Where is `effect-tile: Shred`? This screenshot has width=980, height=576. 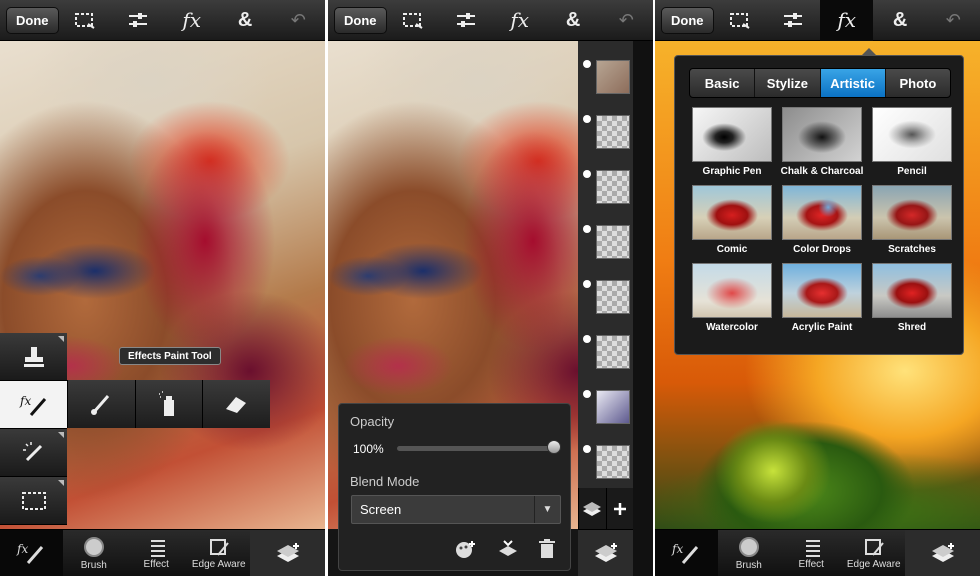 effect-tile: Shred is located at coordinates (912, 298).